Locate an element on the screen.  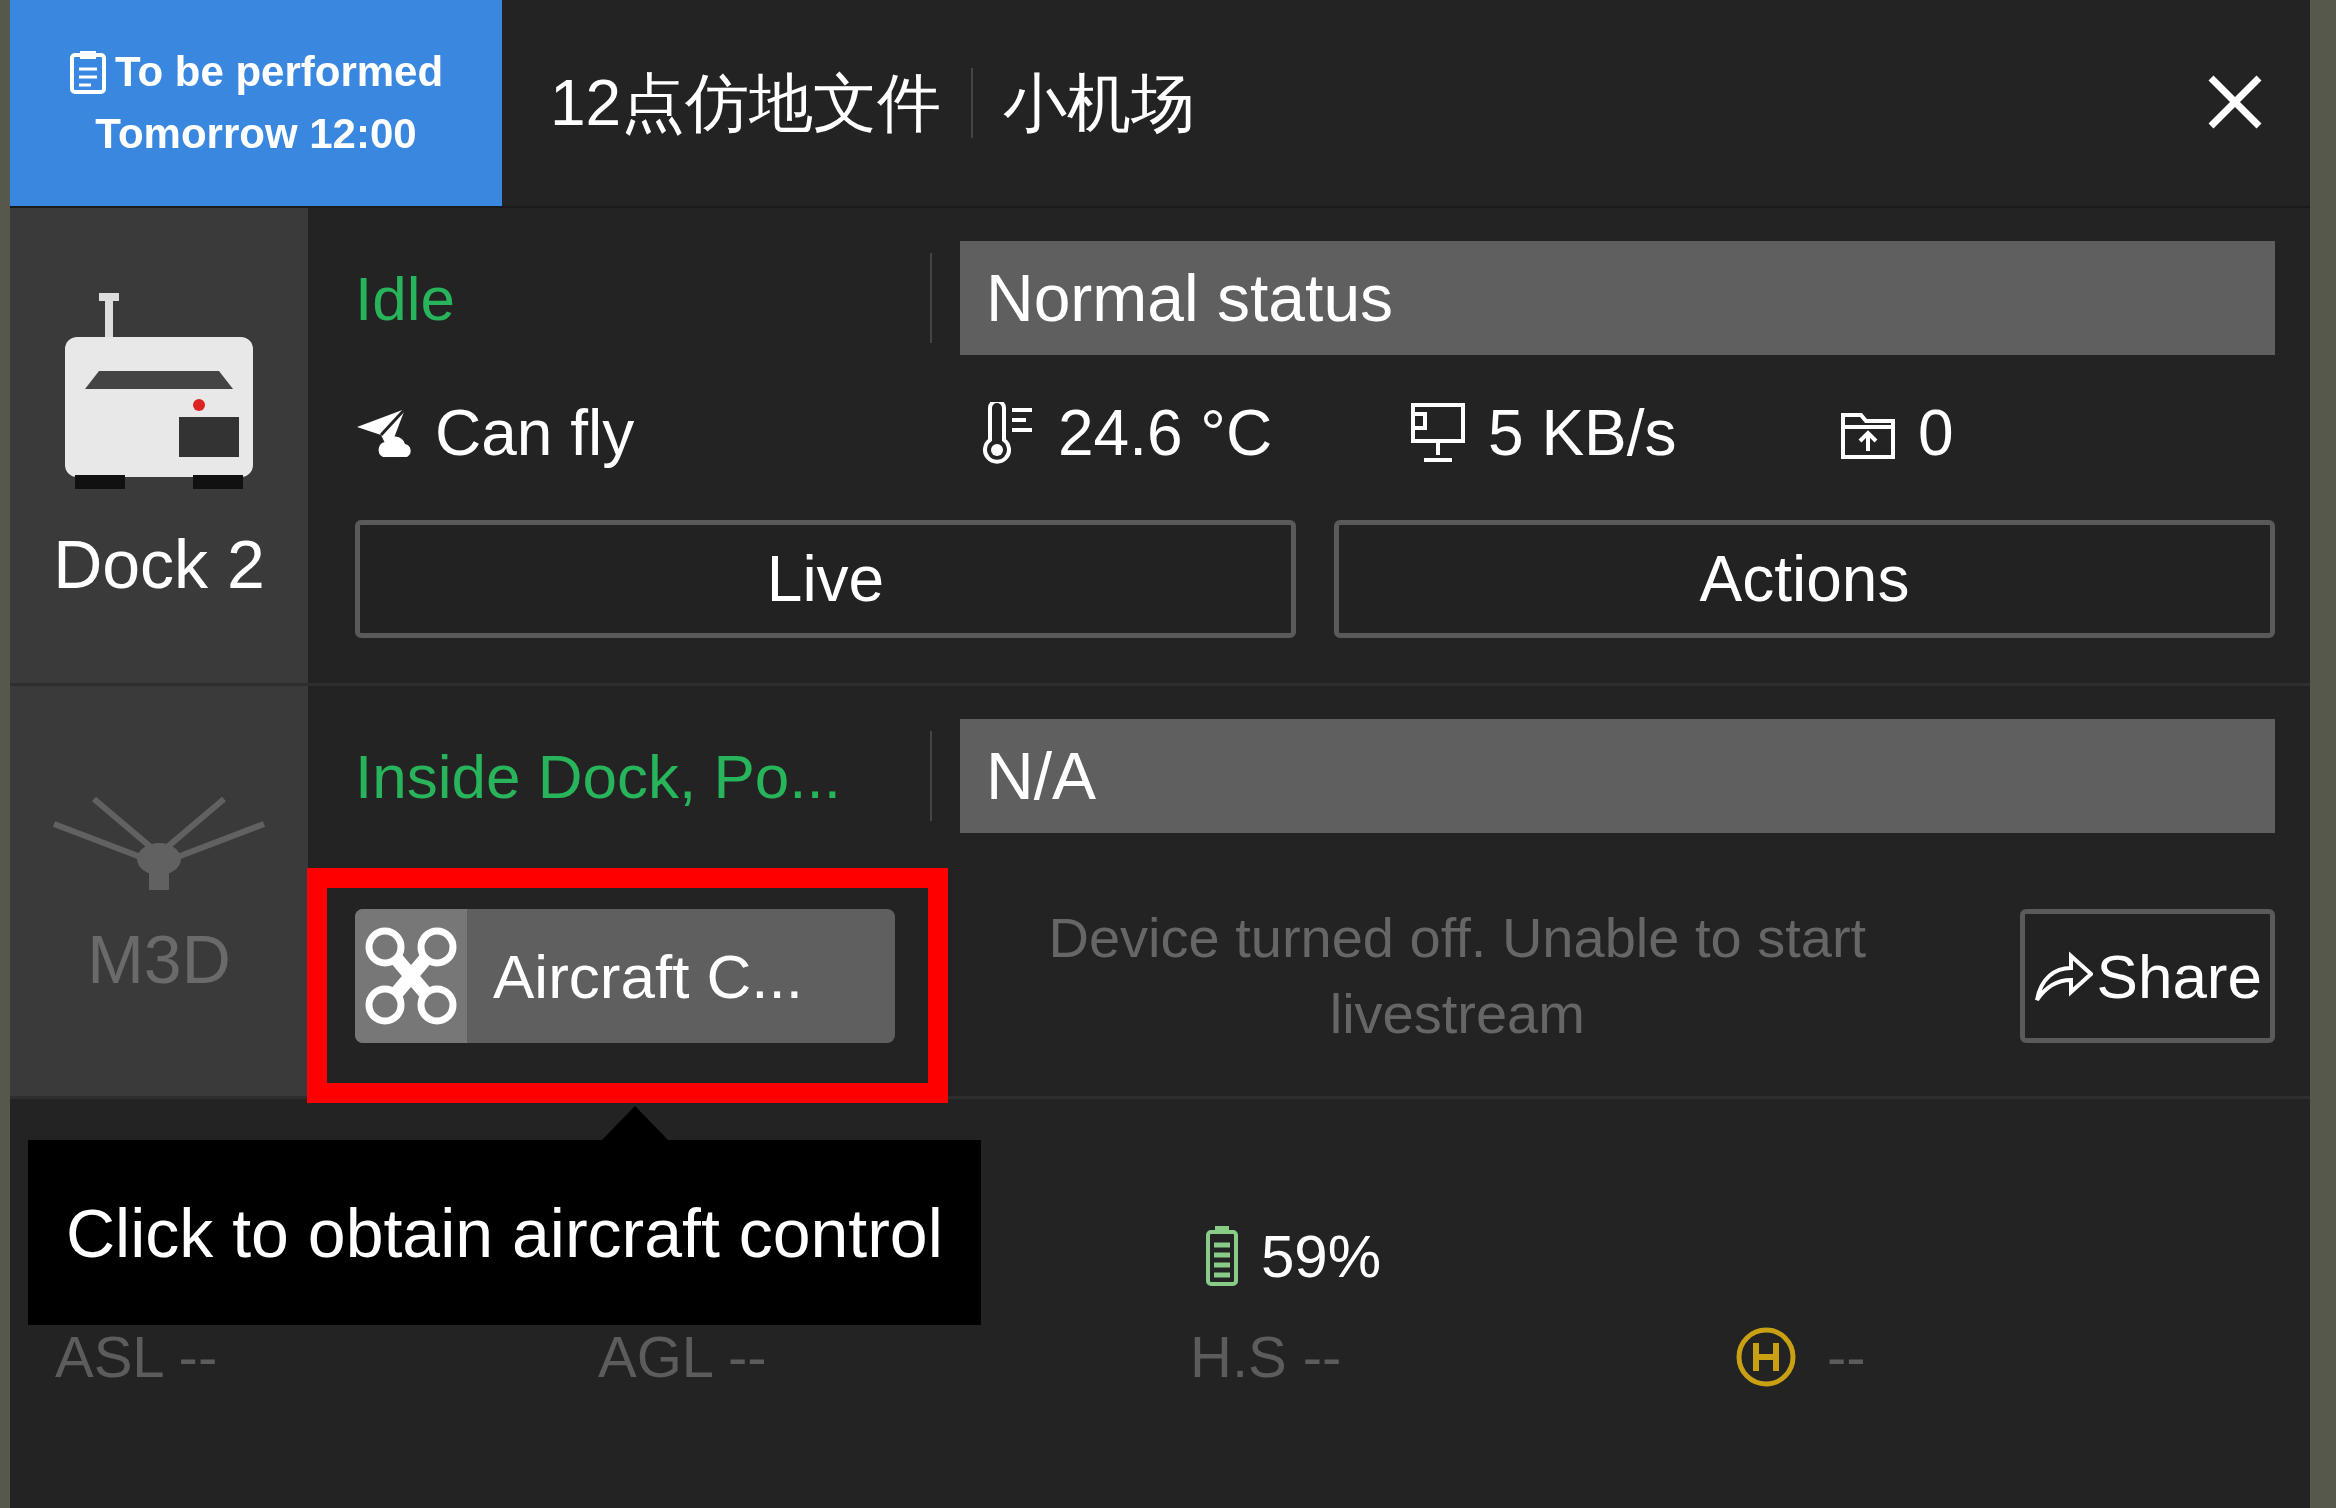
alert-status-bar: Normal status is located at coordinates (1617, 298).